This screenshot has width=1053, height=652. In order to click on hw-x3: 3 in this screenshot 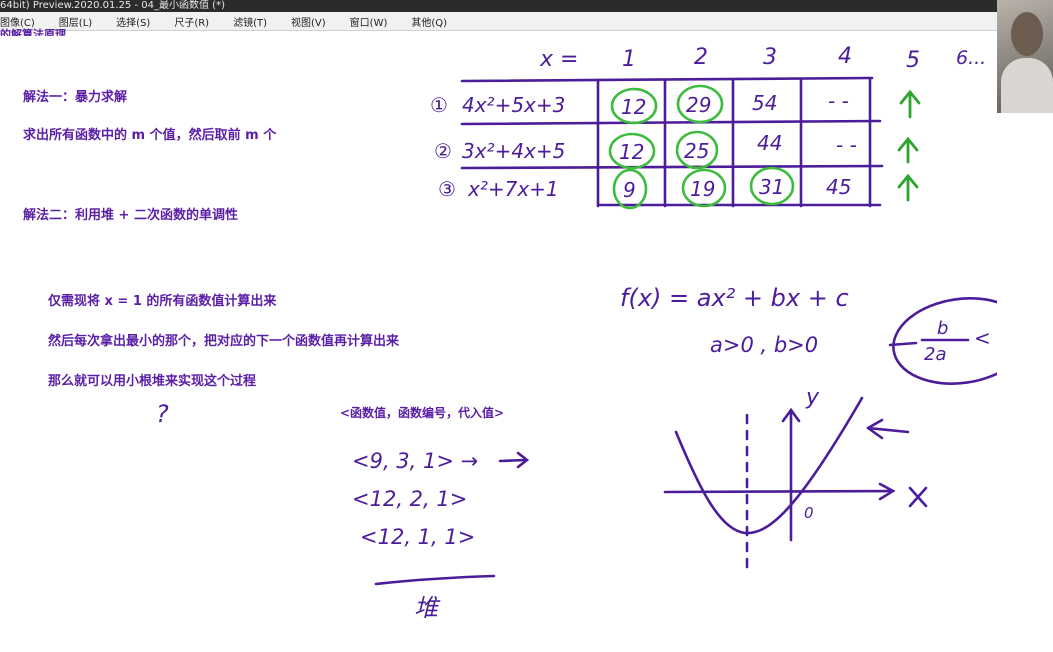, I will do `click(770, 57)`.